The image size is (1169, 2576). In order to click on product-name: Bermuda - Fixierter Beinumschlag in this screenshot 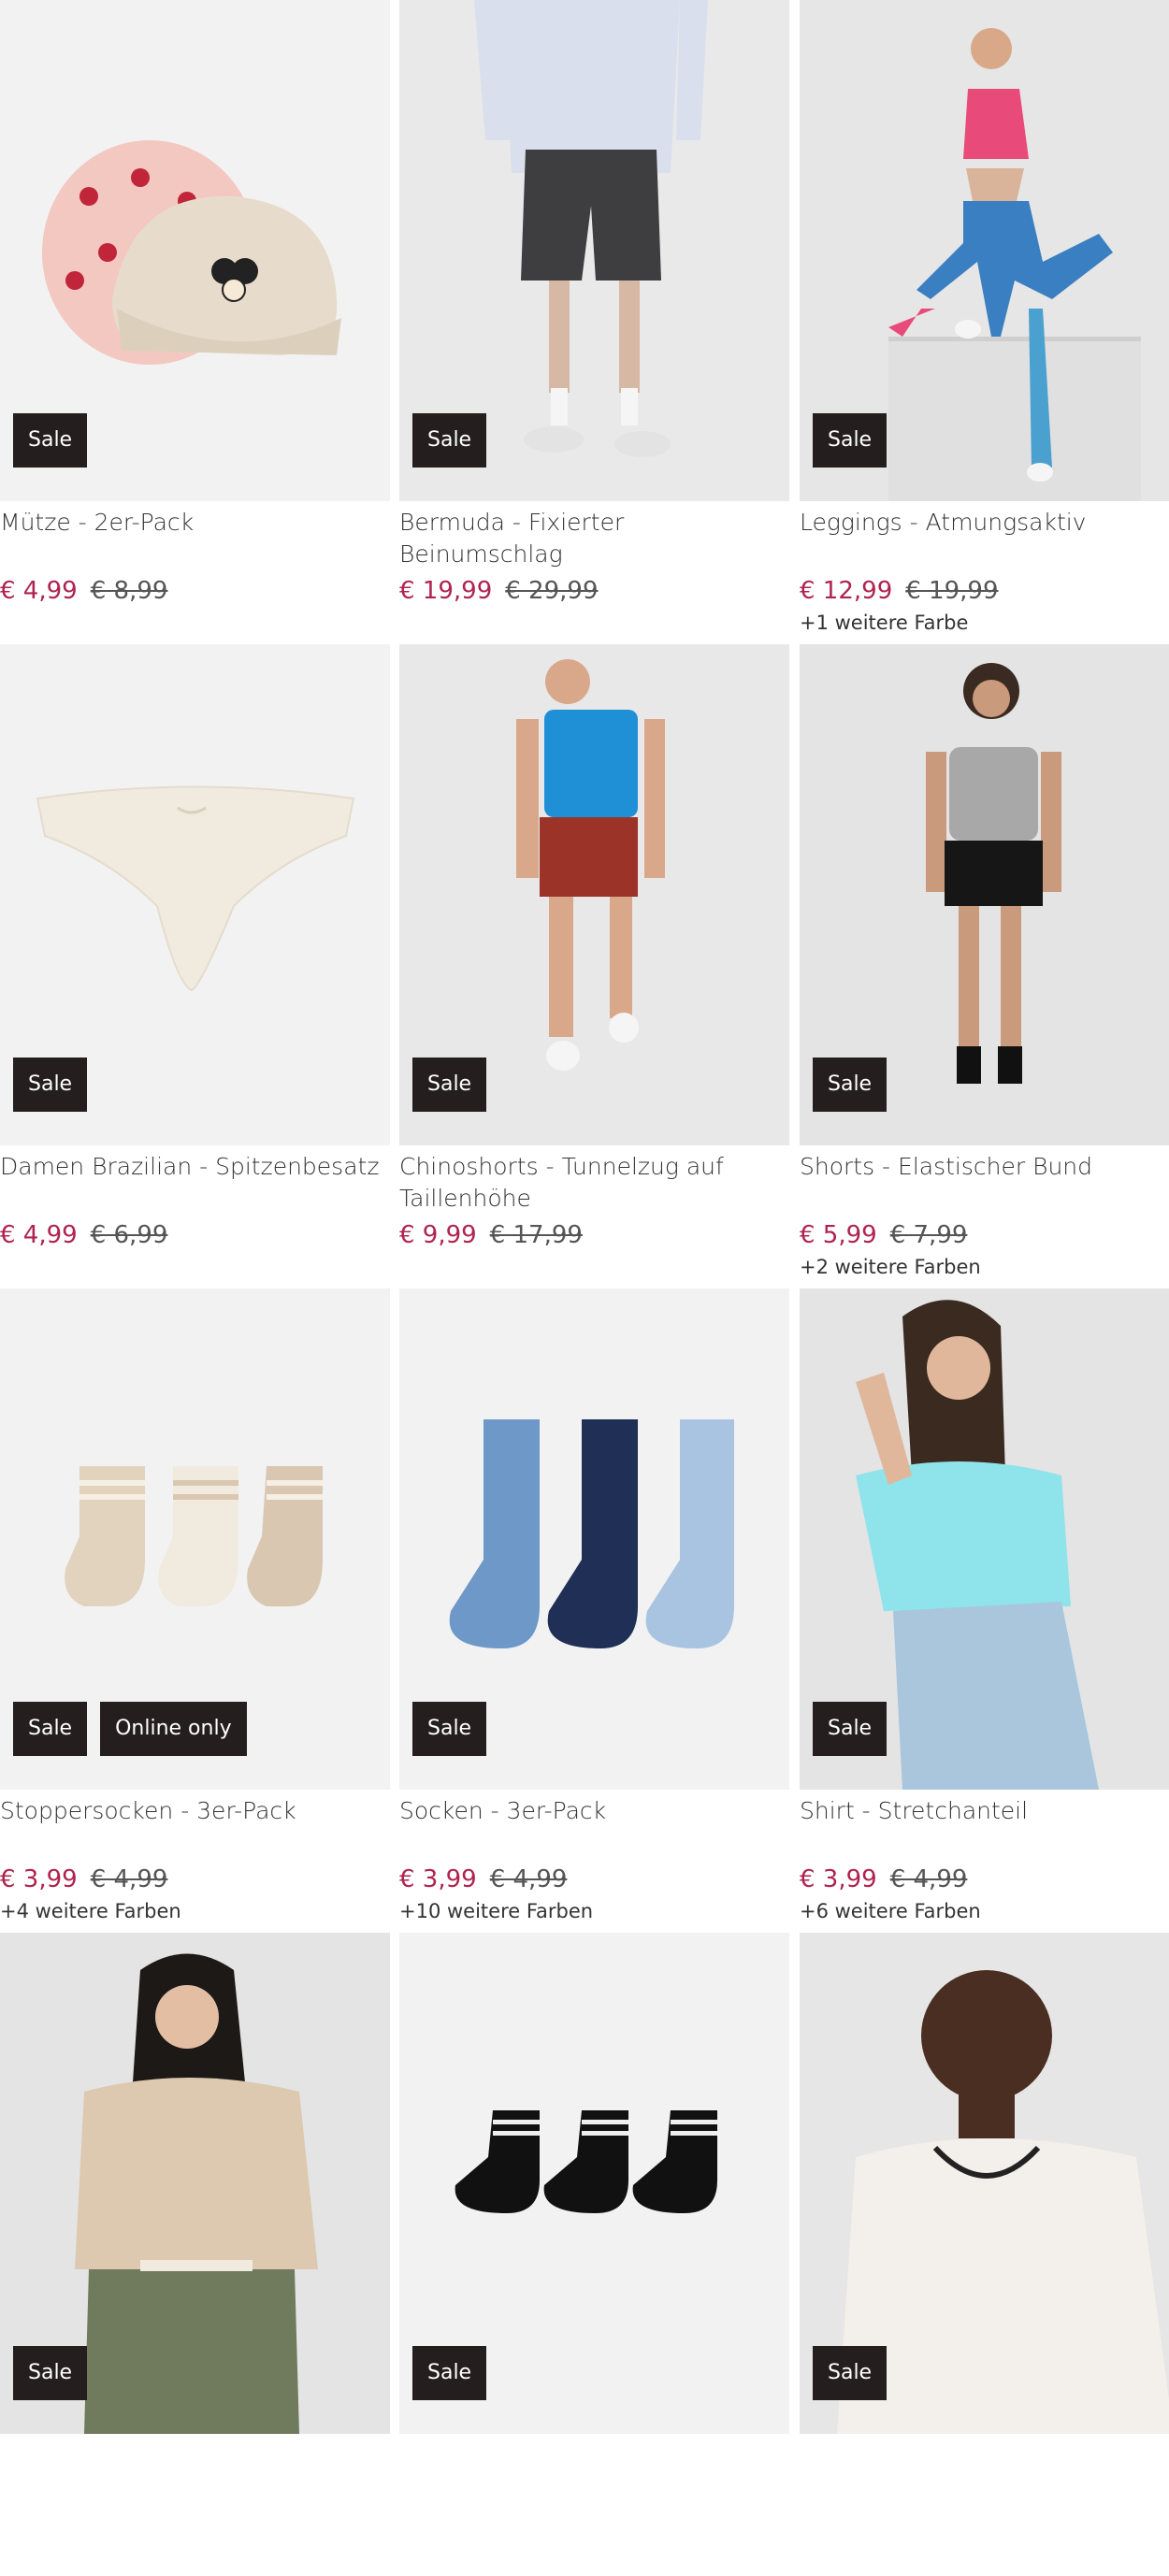, I will do `click(594, 539)`.